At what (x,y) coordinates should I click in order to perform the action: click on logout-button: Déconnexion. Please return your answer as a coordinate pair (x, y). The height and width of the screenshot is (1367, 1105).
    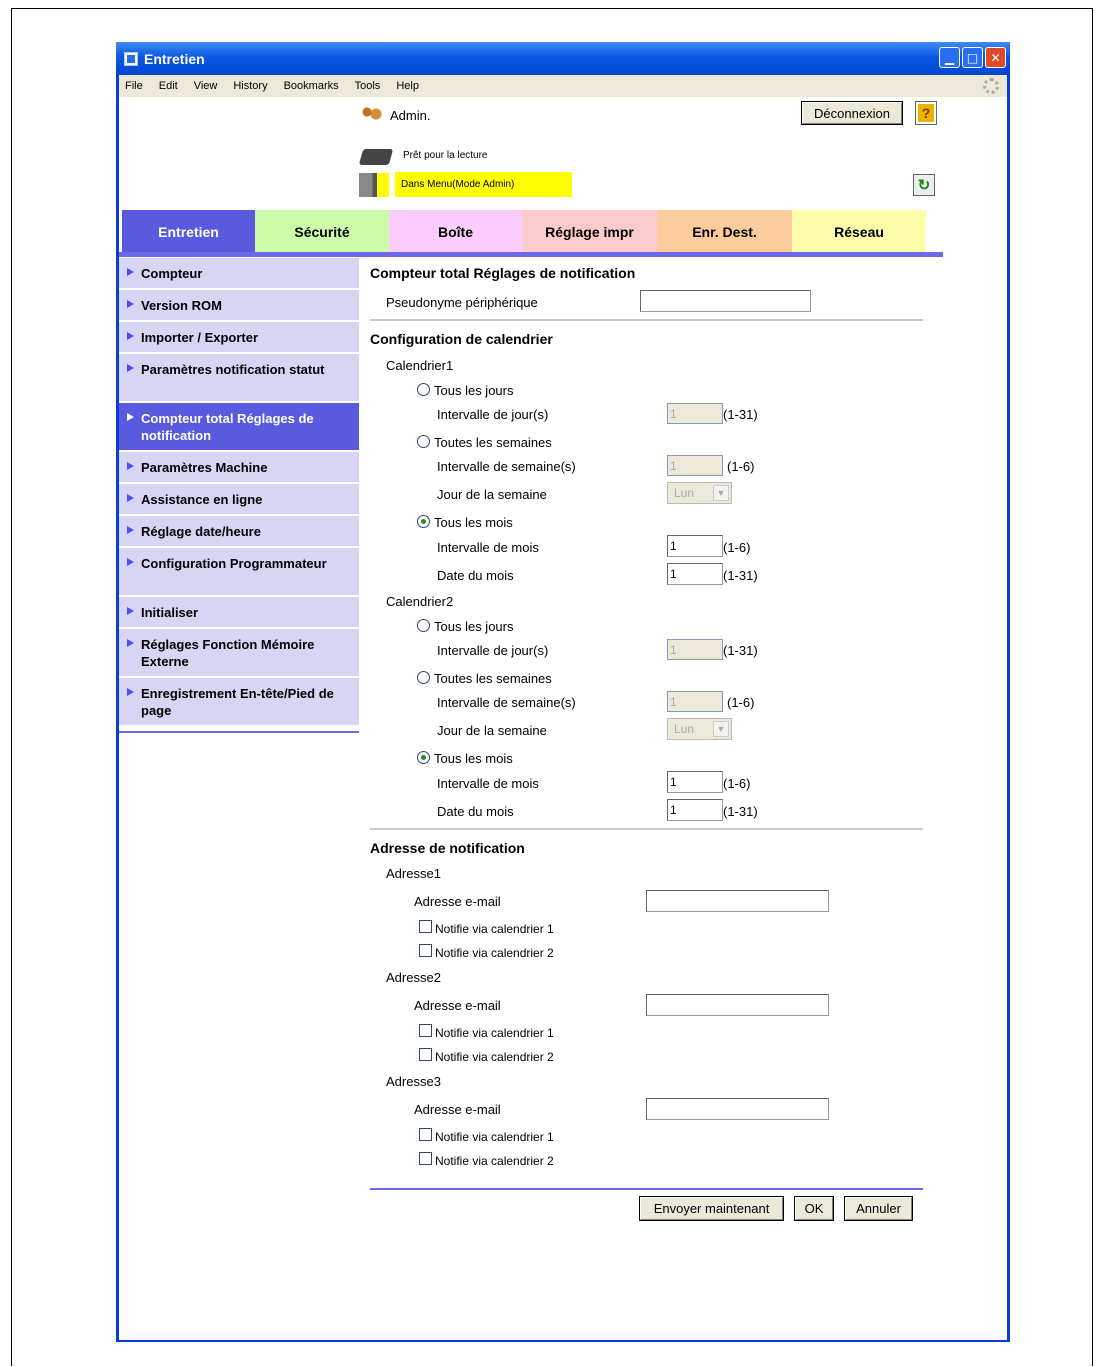
    Looking at the image, I should click on (852, 113).